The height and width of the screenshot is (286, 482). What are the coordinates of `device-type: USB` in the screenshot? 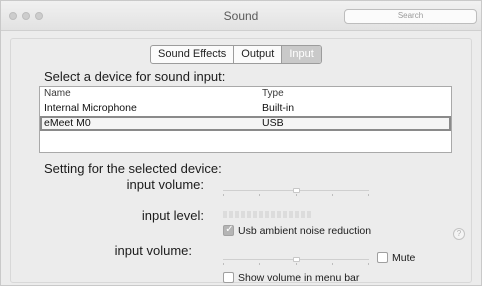 It's located at (273, 123).